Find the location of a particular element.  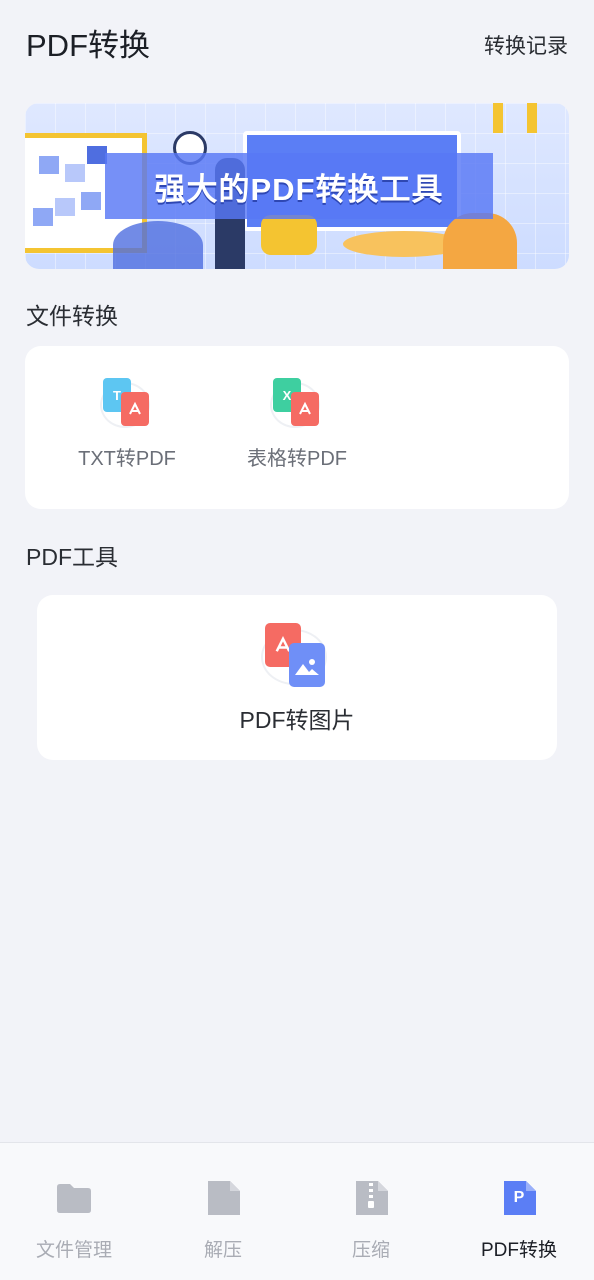

banner-person-illustration is located at coordinates (480, 241).